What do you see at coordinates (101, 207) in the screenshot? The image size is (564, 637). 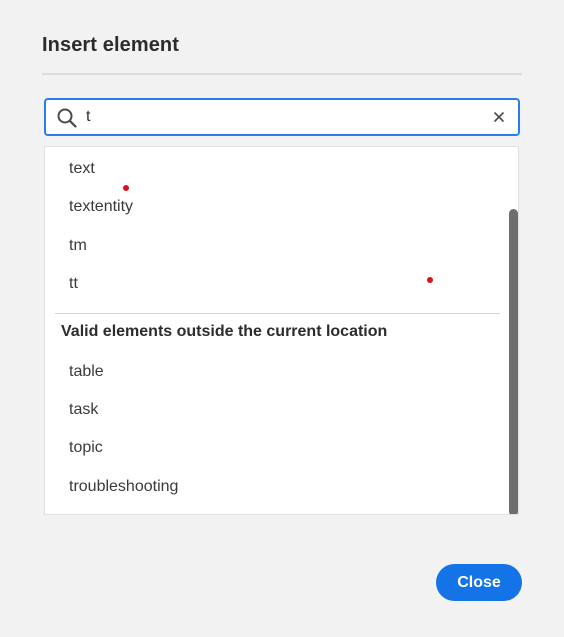 I see `list-item: textentity` at bounding box center [101, 207].